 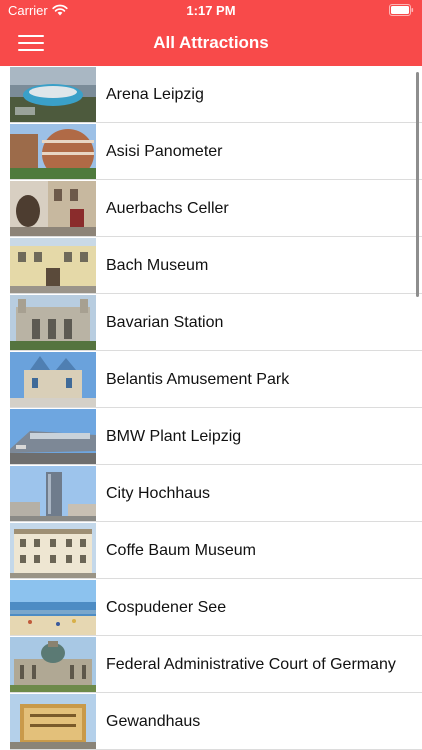 I want to click on attraction-name: Bavarian Station, so click(x=165, y=322).